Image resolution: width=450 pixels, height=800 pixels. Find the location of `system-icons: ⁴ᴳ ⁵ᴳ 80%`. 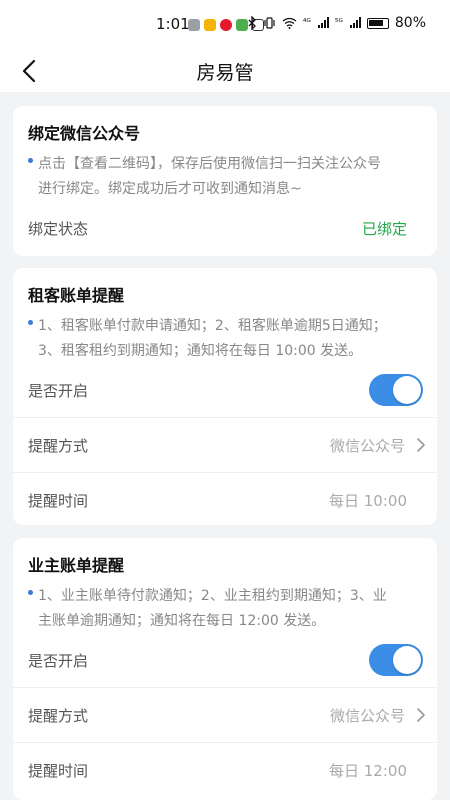

system-icons: ⁴ᴳ ⁵ᴳ 80% is located at coordinates (337, 23).